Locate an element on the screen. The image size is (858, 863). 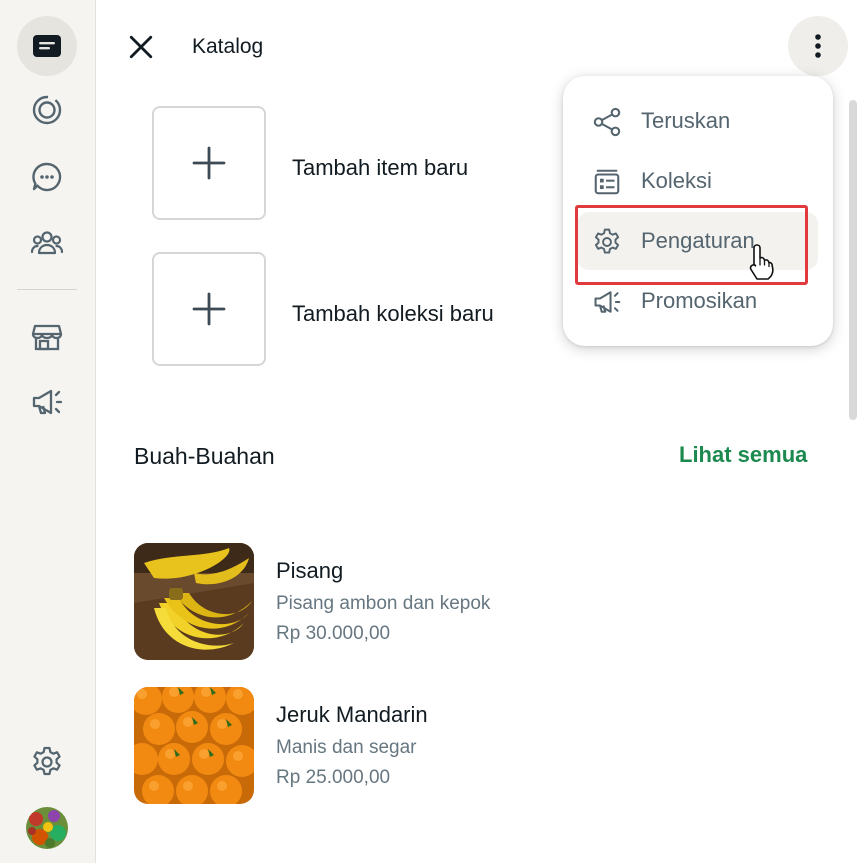
menu-item-label: Promosikan is located at coordinates (699, 300).